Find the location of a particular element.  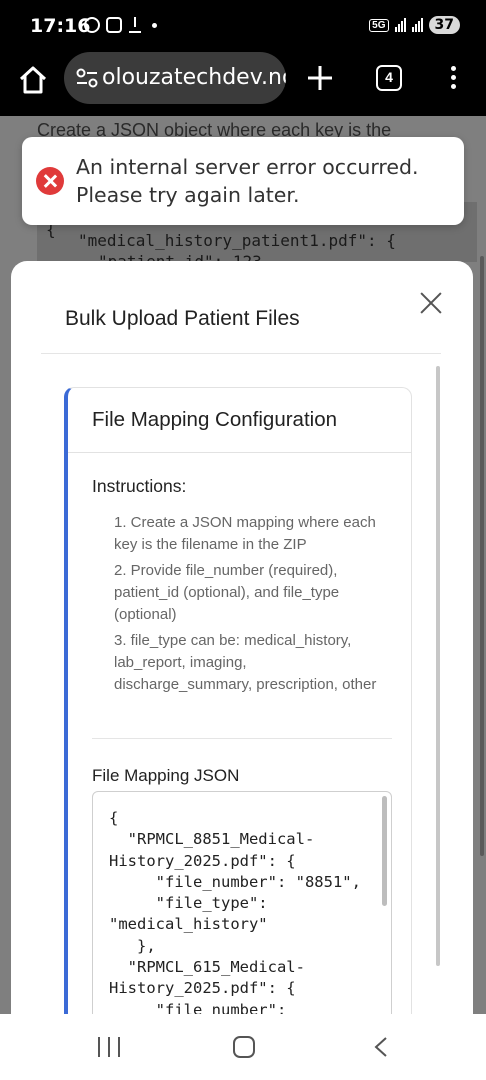

notification-icons is located at coordinates (120, 25).